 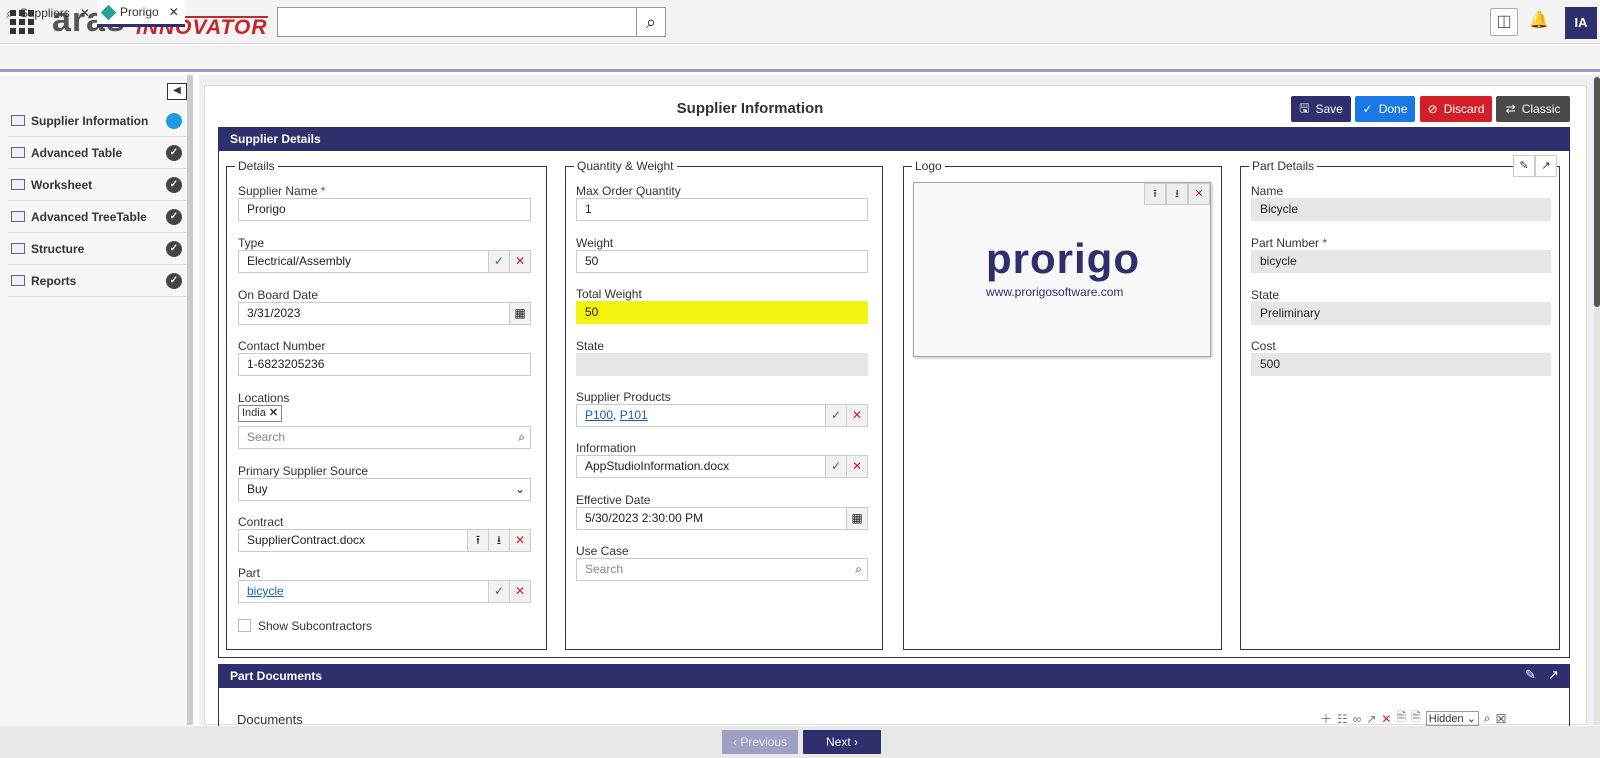 What do you see at coordinates (97, 281) in the screenshot?
I see `sidebar-item-reports: Reports ✓` at bounding box center [97, 281].